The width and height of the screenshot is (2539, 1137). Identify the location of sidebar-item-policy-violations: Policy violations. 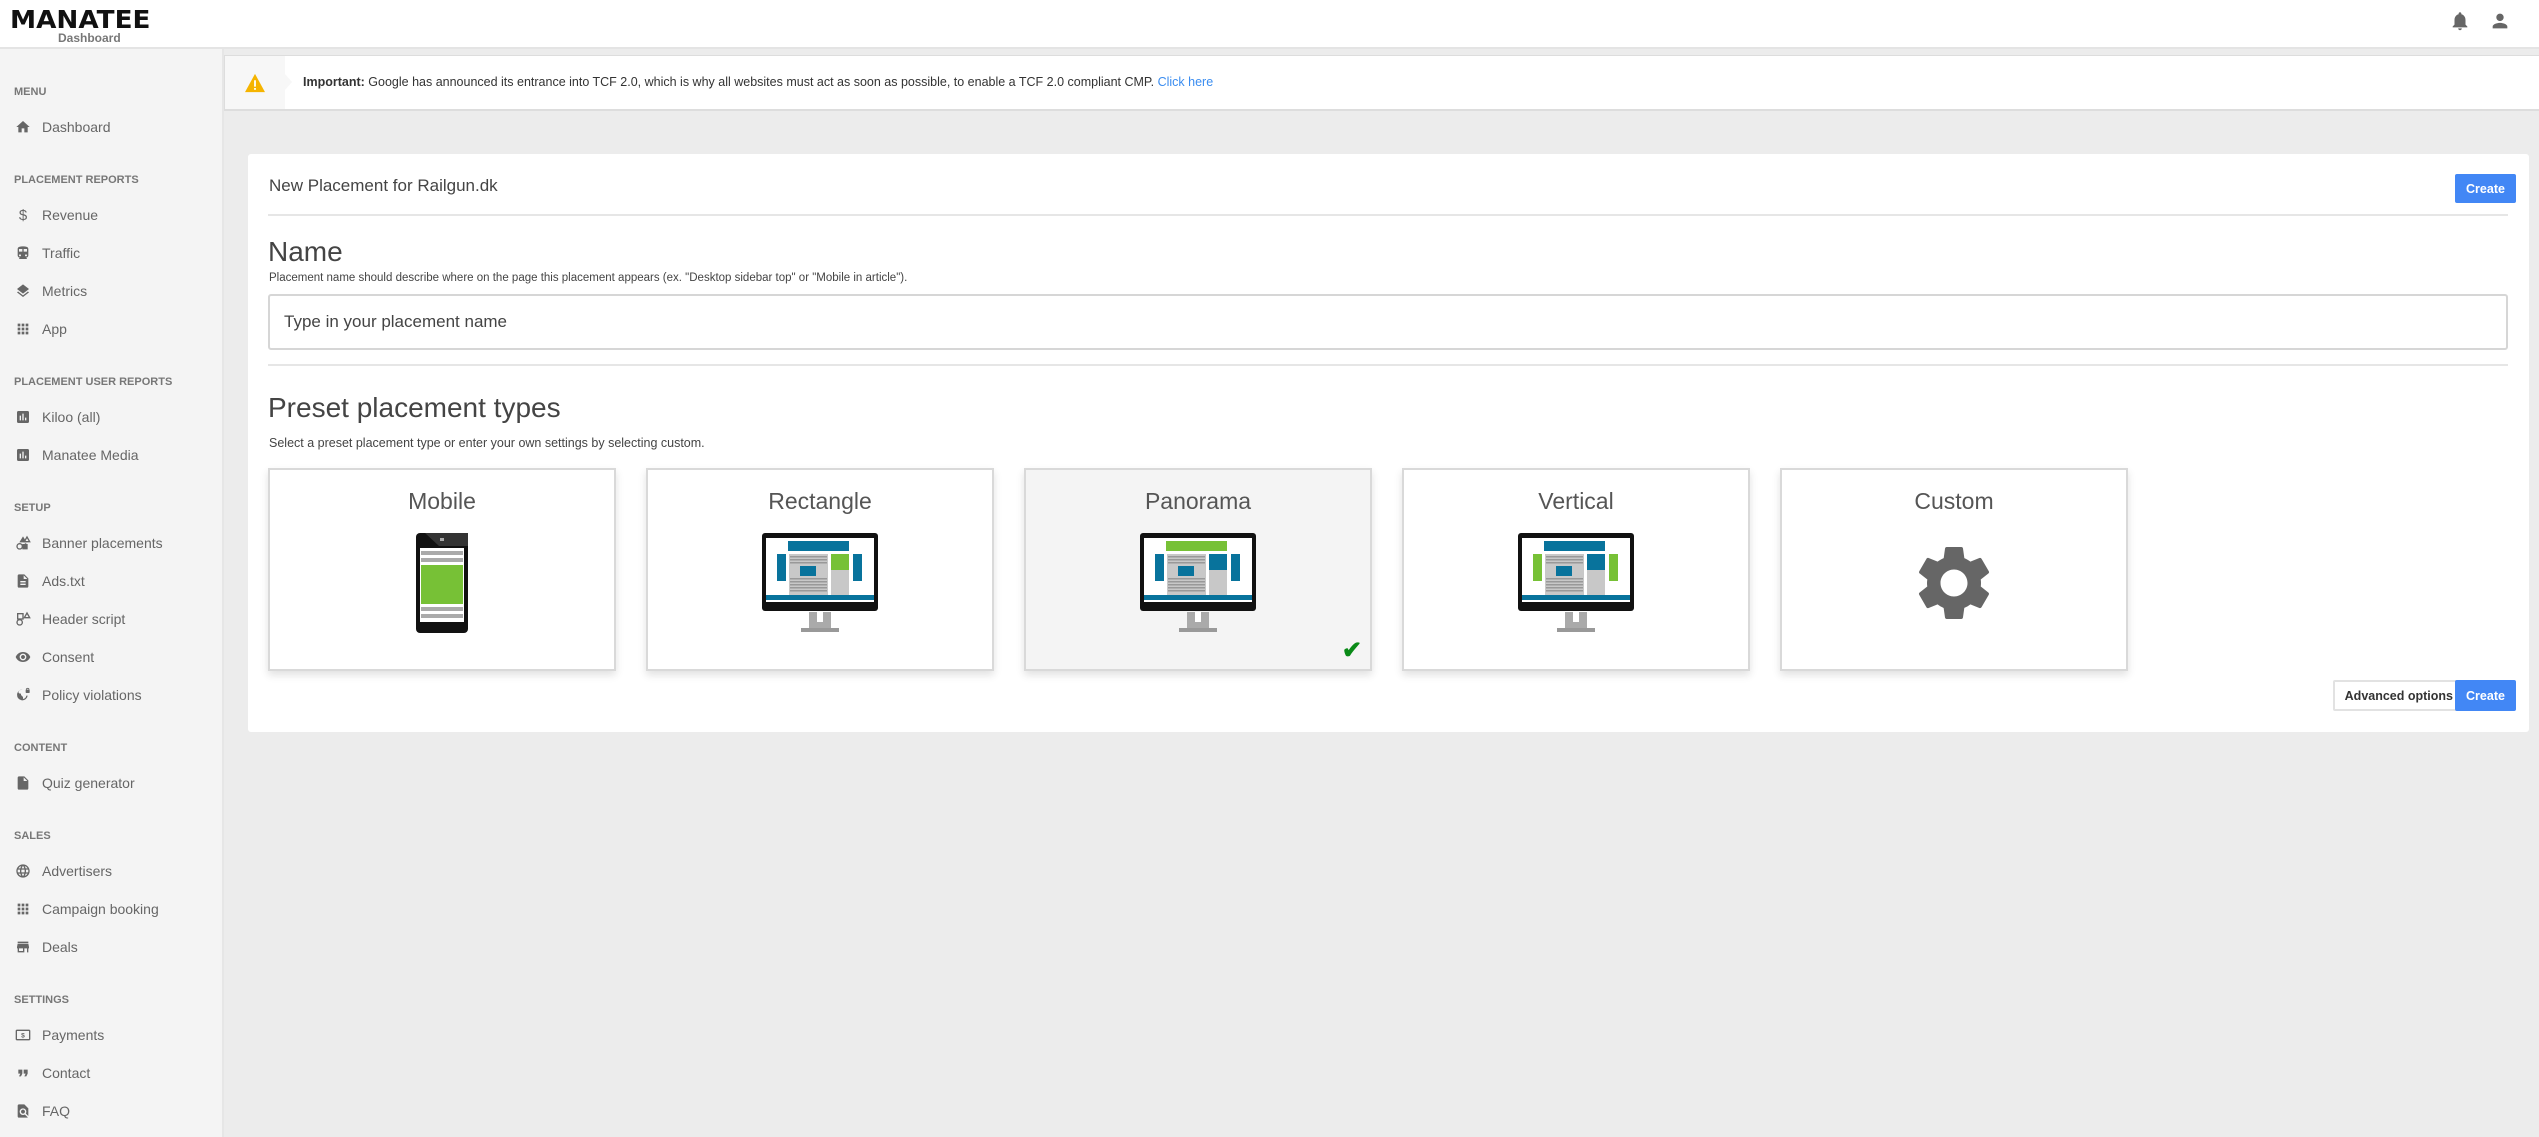
(78, 695).